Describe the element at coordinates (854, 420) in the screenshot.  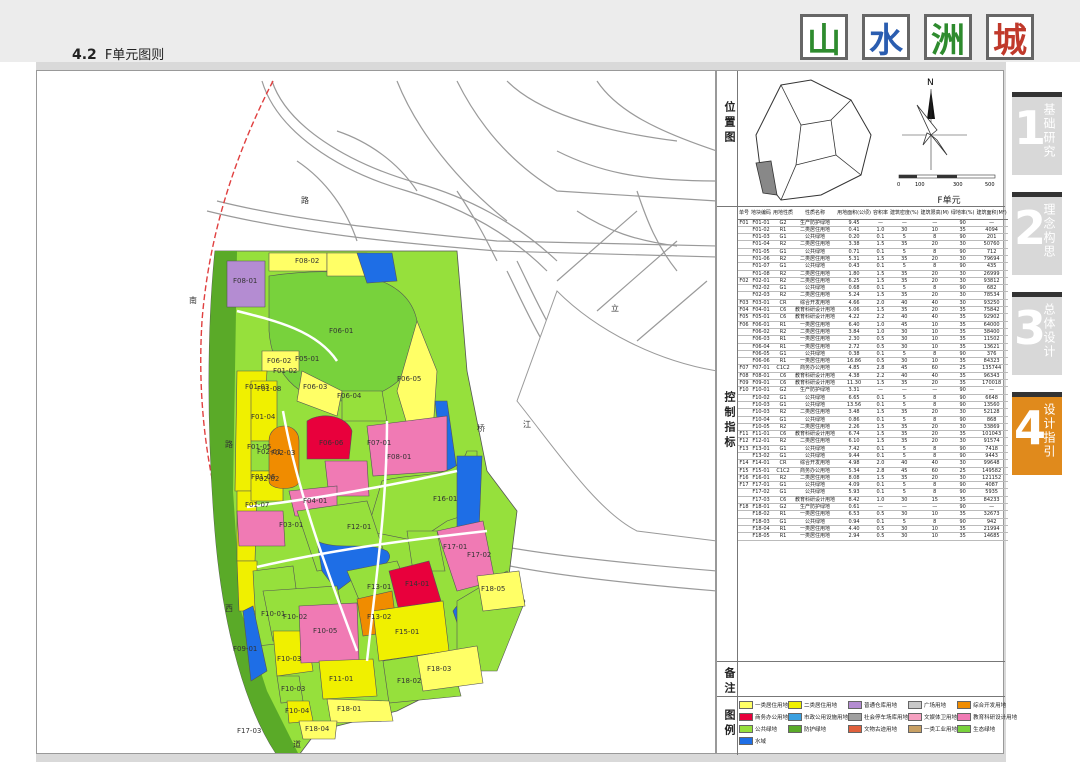
I see `table-cell: 0.86` at that location.